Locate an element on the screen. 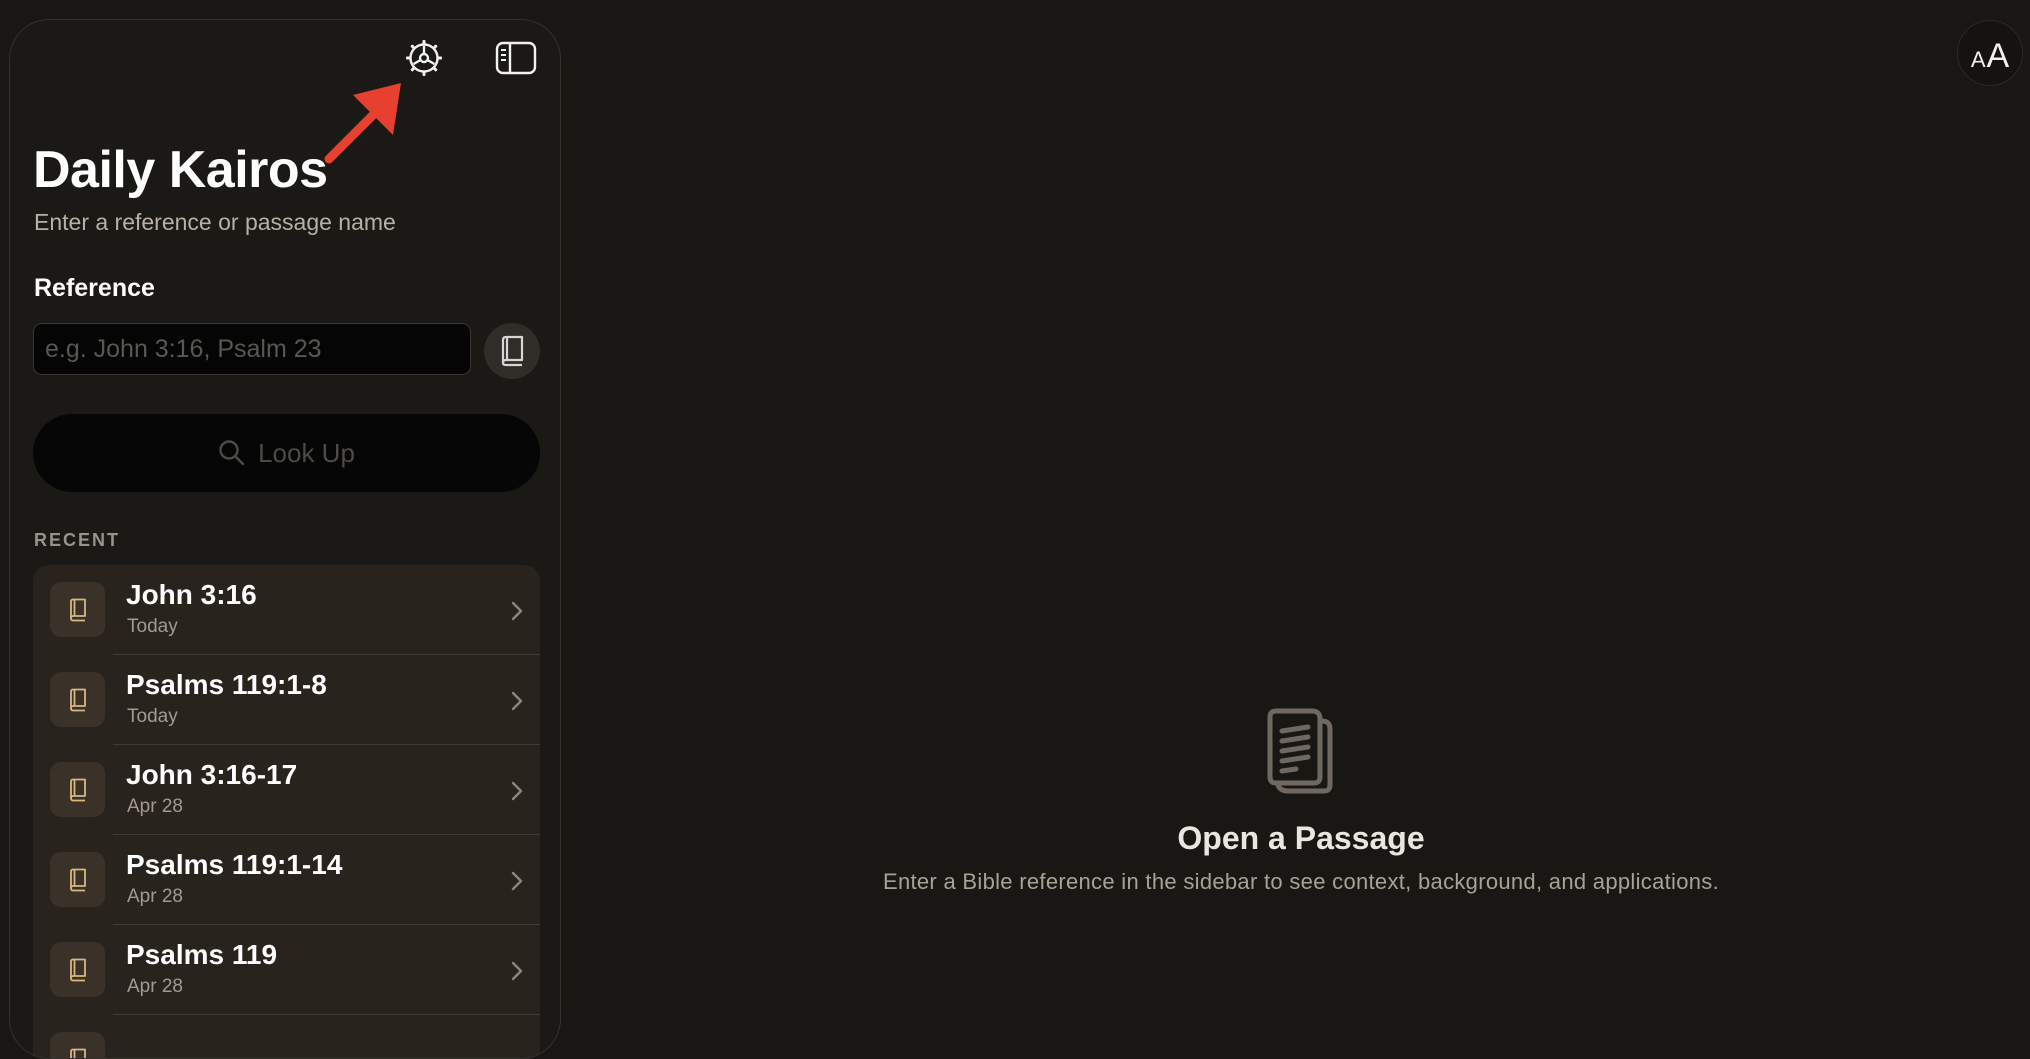  settings-button is located at coordinates (424, 58).